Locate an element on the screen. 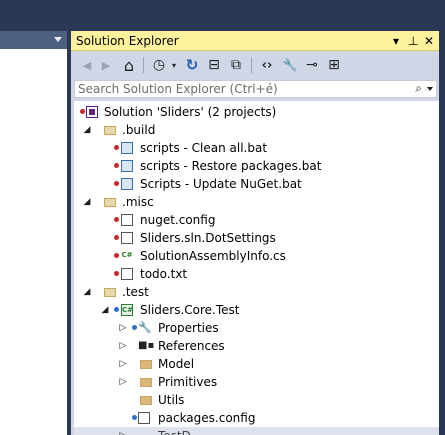 This screenshot has height=435, width=445. tree-item-folder: ▷ Primitives is located at coordinates (256, 382).